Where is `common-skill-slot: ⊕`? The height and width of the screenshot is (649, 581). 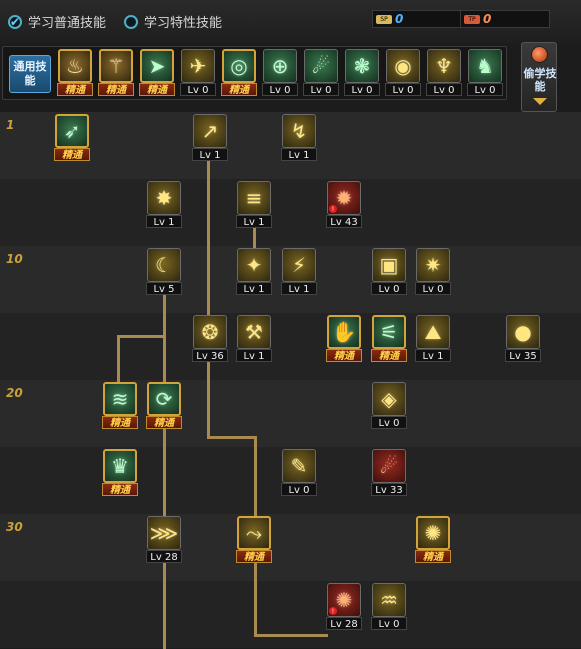
common-skill-slot: ⊕ is located at coordinates (280, 66).